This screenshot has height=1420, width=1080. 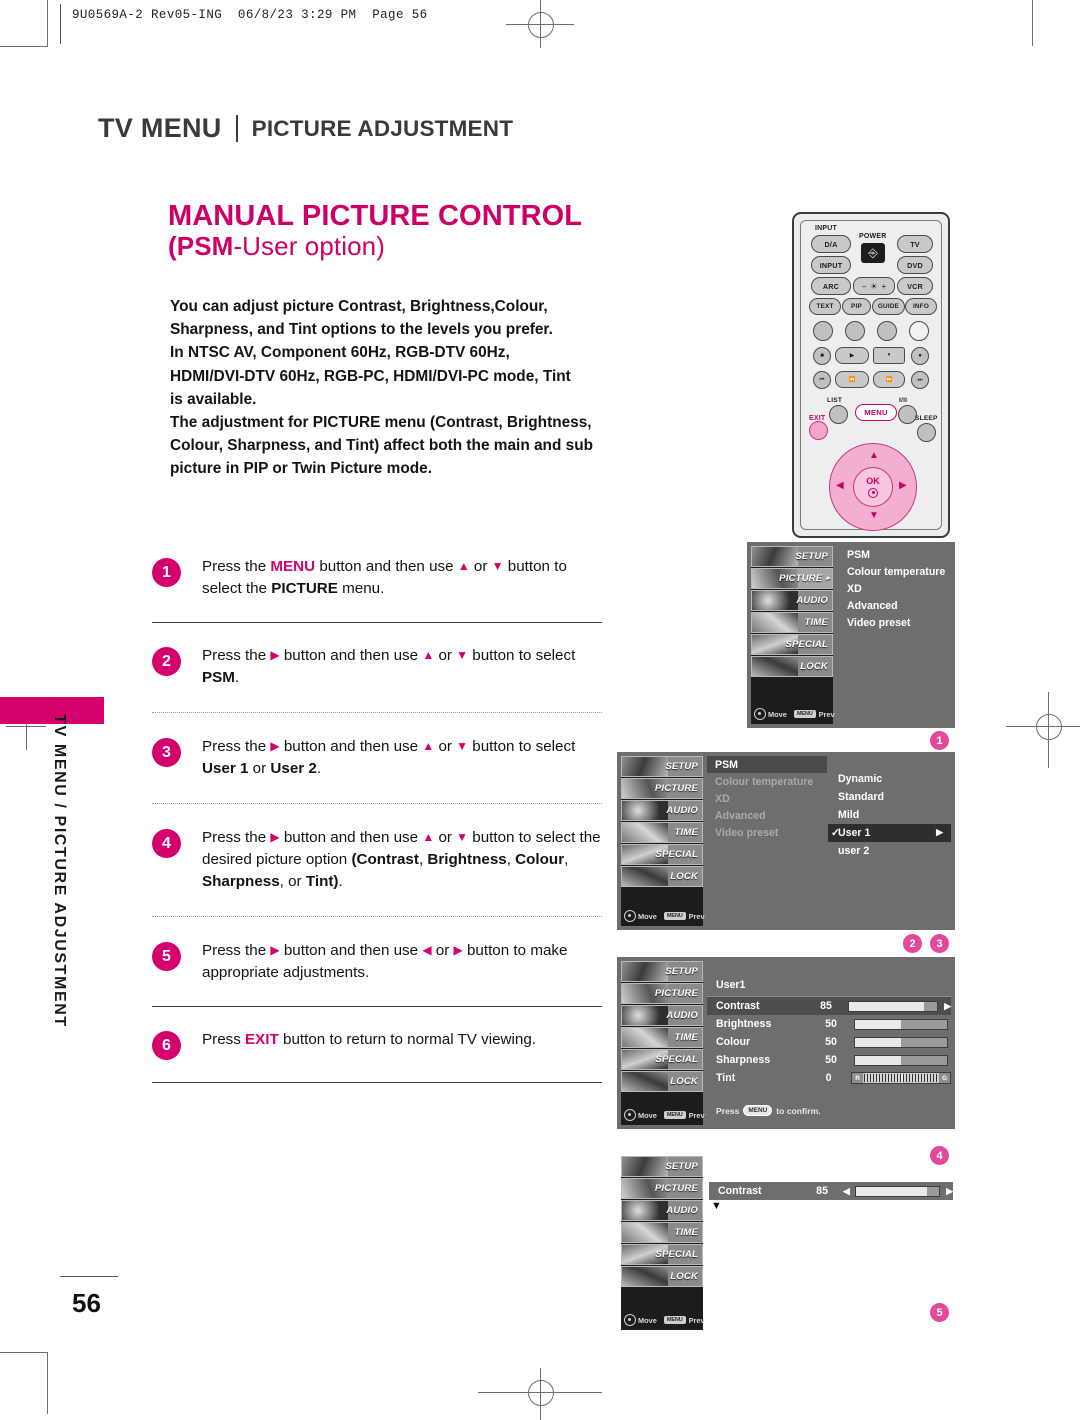 I want to click on remote-exit-button, so click(x=818, y=430).